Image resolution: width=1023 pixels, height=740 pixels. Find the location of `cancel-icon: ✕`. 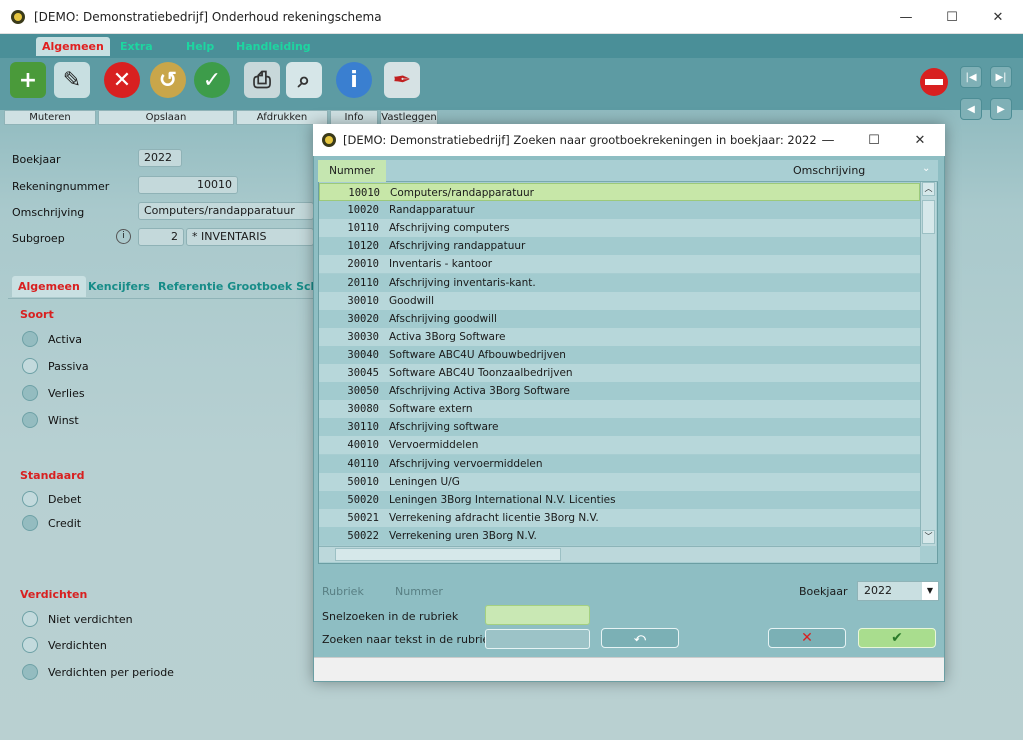

cancel-icon: ✕ is located at coordinates (122, 80).